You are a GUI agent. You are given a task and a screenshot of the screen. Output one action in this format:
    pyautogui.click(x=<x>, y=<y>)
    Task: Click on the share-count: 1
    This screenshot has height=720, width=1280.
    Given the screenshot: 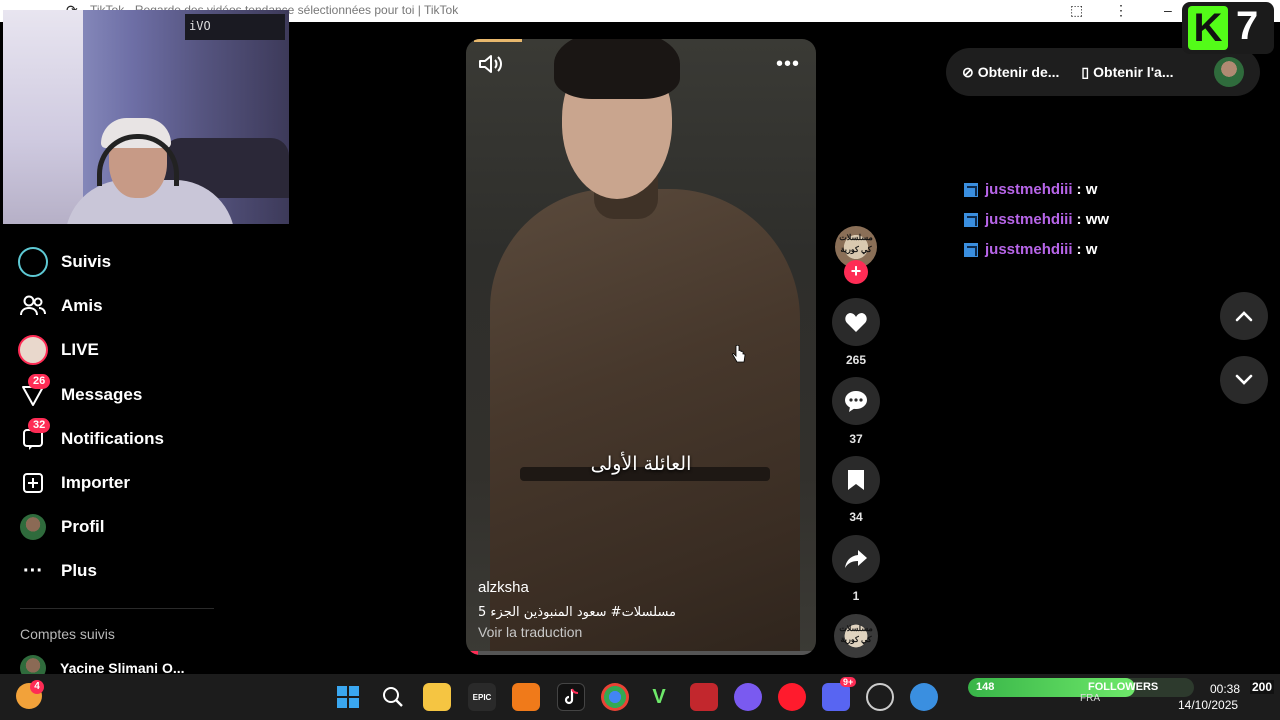 What is the action you would take?
    pyautogui.click(x=856, y=596)
    